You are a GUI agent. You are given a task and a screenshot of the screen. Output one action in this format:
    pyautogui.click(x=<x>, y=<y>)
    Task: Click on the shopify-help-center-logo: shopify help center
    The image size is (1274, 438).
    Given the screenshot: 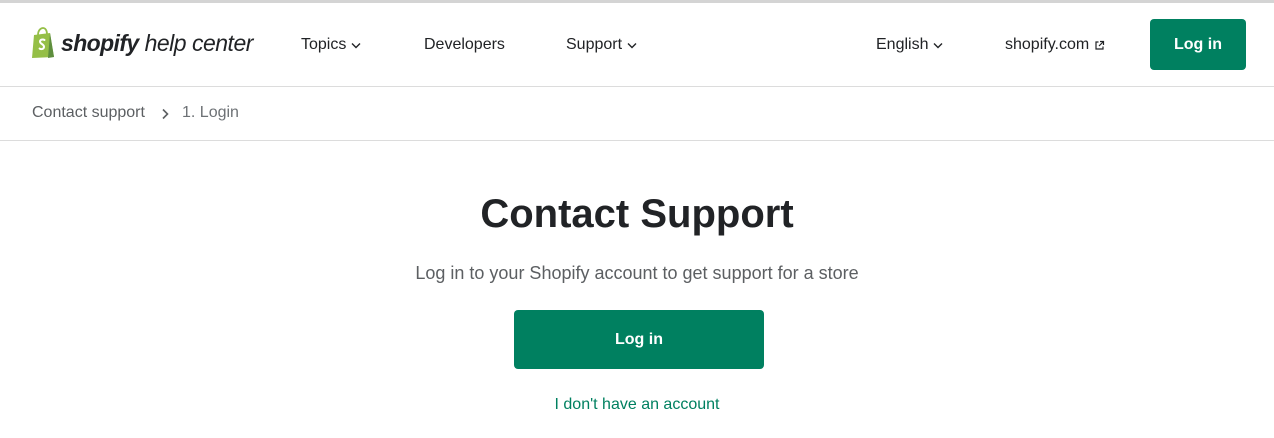 What is the action you would take?
    pyautogui.click(x=141, y=43)
    